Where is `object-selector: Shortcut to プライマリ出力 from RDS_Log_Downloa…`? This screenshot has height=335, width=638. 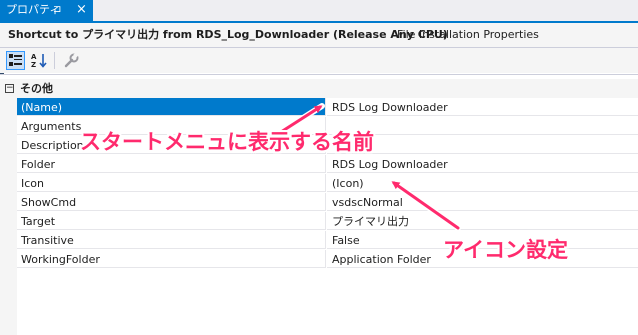
object-selector: Shortcut to プライマリ出力 from RDS_Log_Downloa… is located at coordinates (319, 35).